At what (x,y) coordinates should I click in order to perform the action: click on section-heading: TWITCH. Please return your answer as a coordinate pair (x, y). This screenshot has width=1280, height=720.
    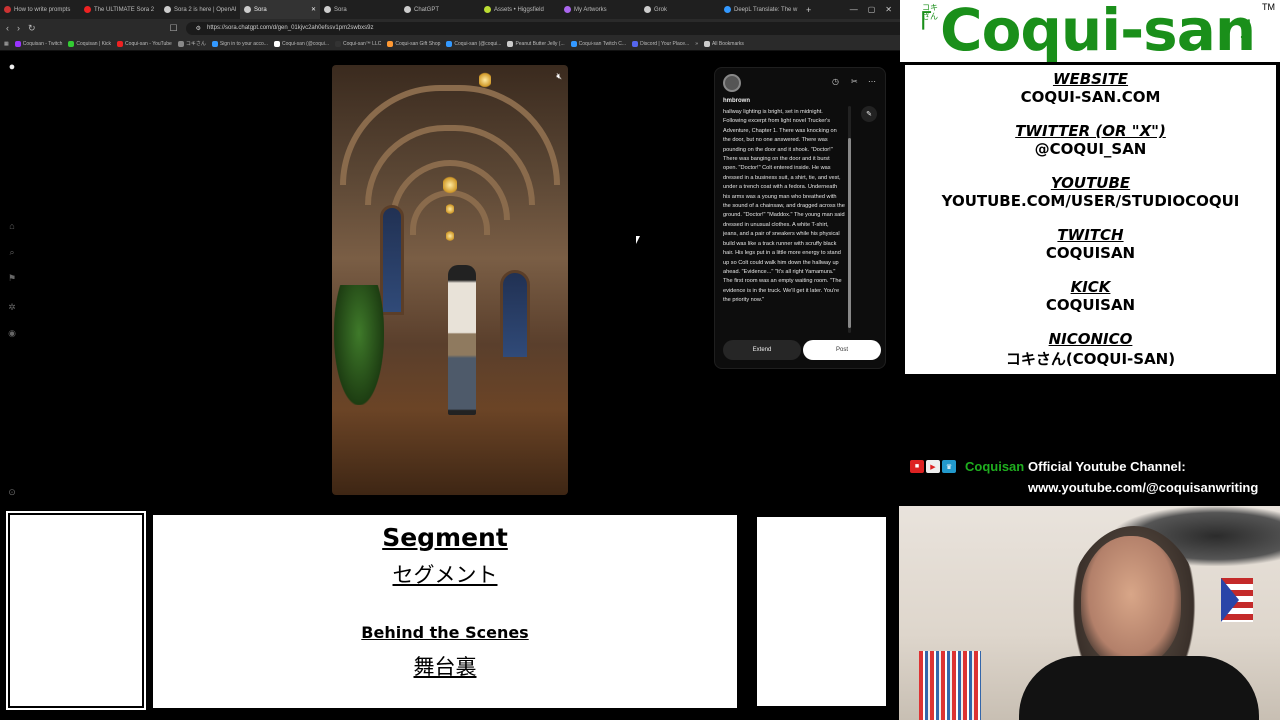
    Looking at the image, I should click on (1090, 235).